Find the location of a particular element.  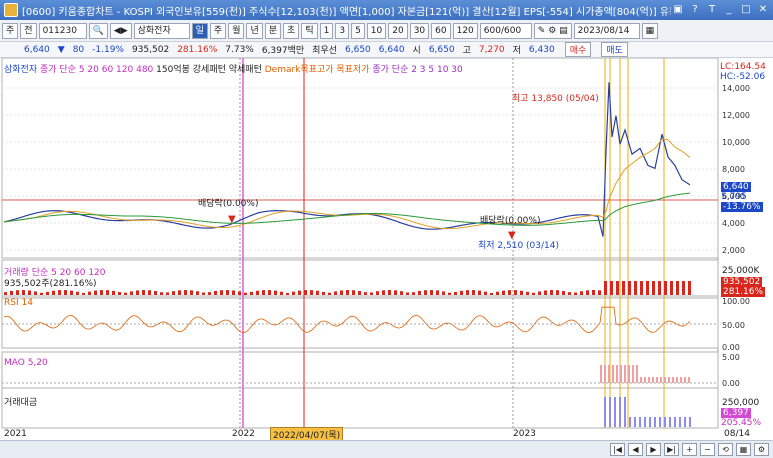

low-price: 6,430 is located at coordinates (541, 49).